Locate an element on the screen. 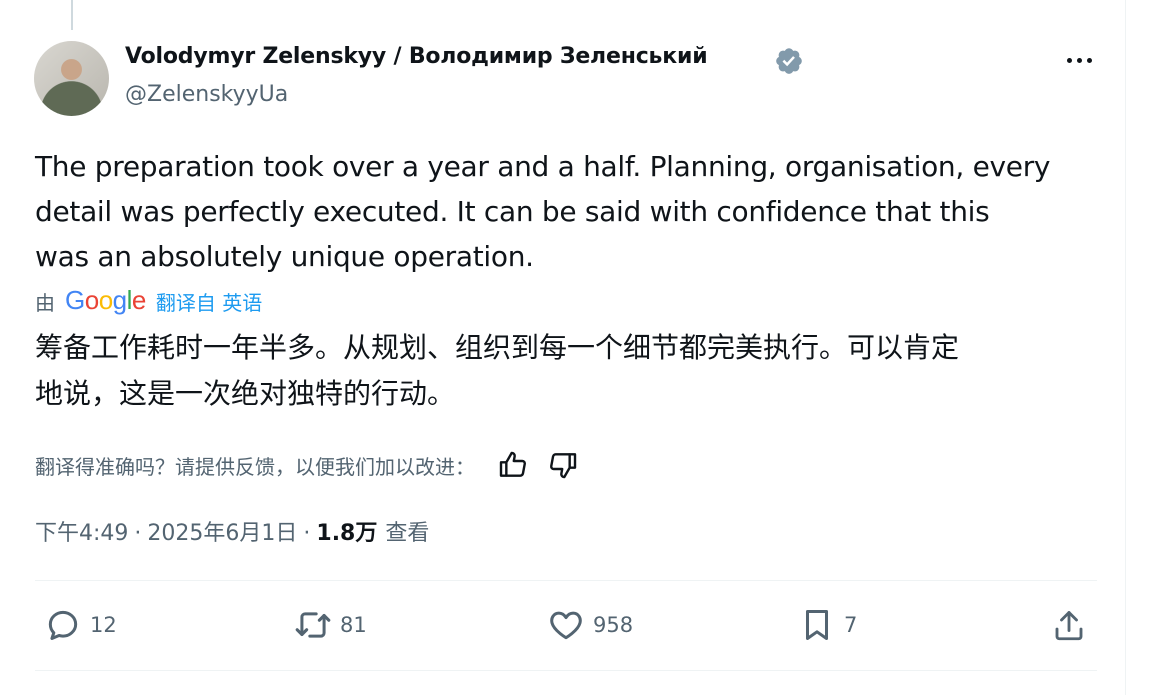  translated-text-line: 地说，这是一次绝对独特的行动。 is located at coordinates (245, 393).